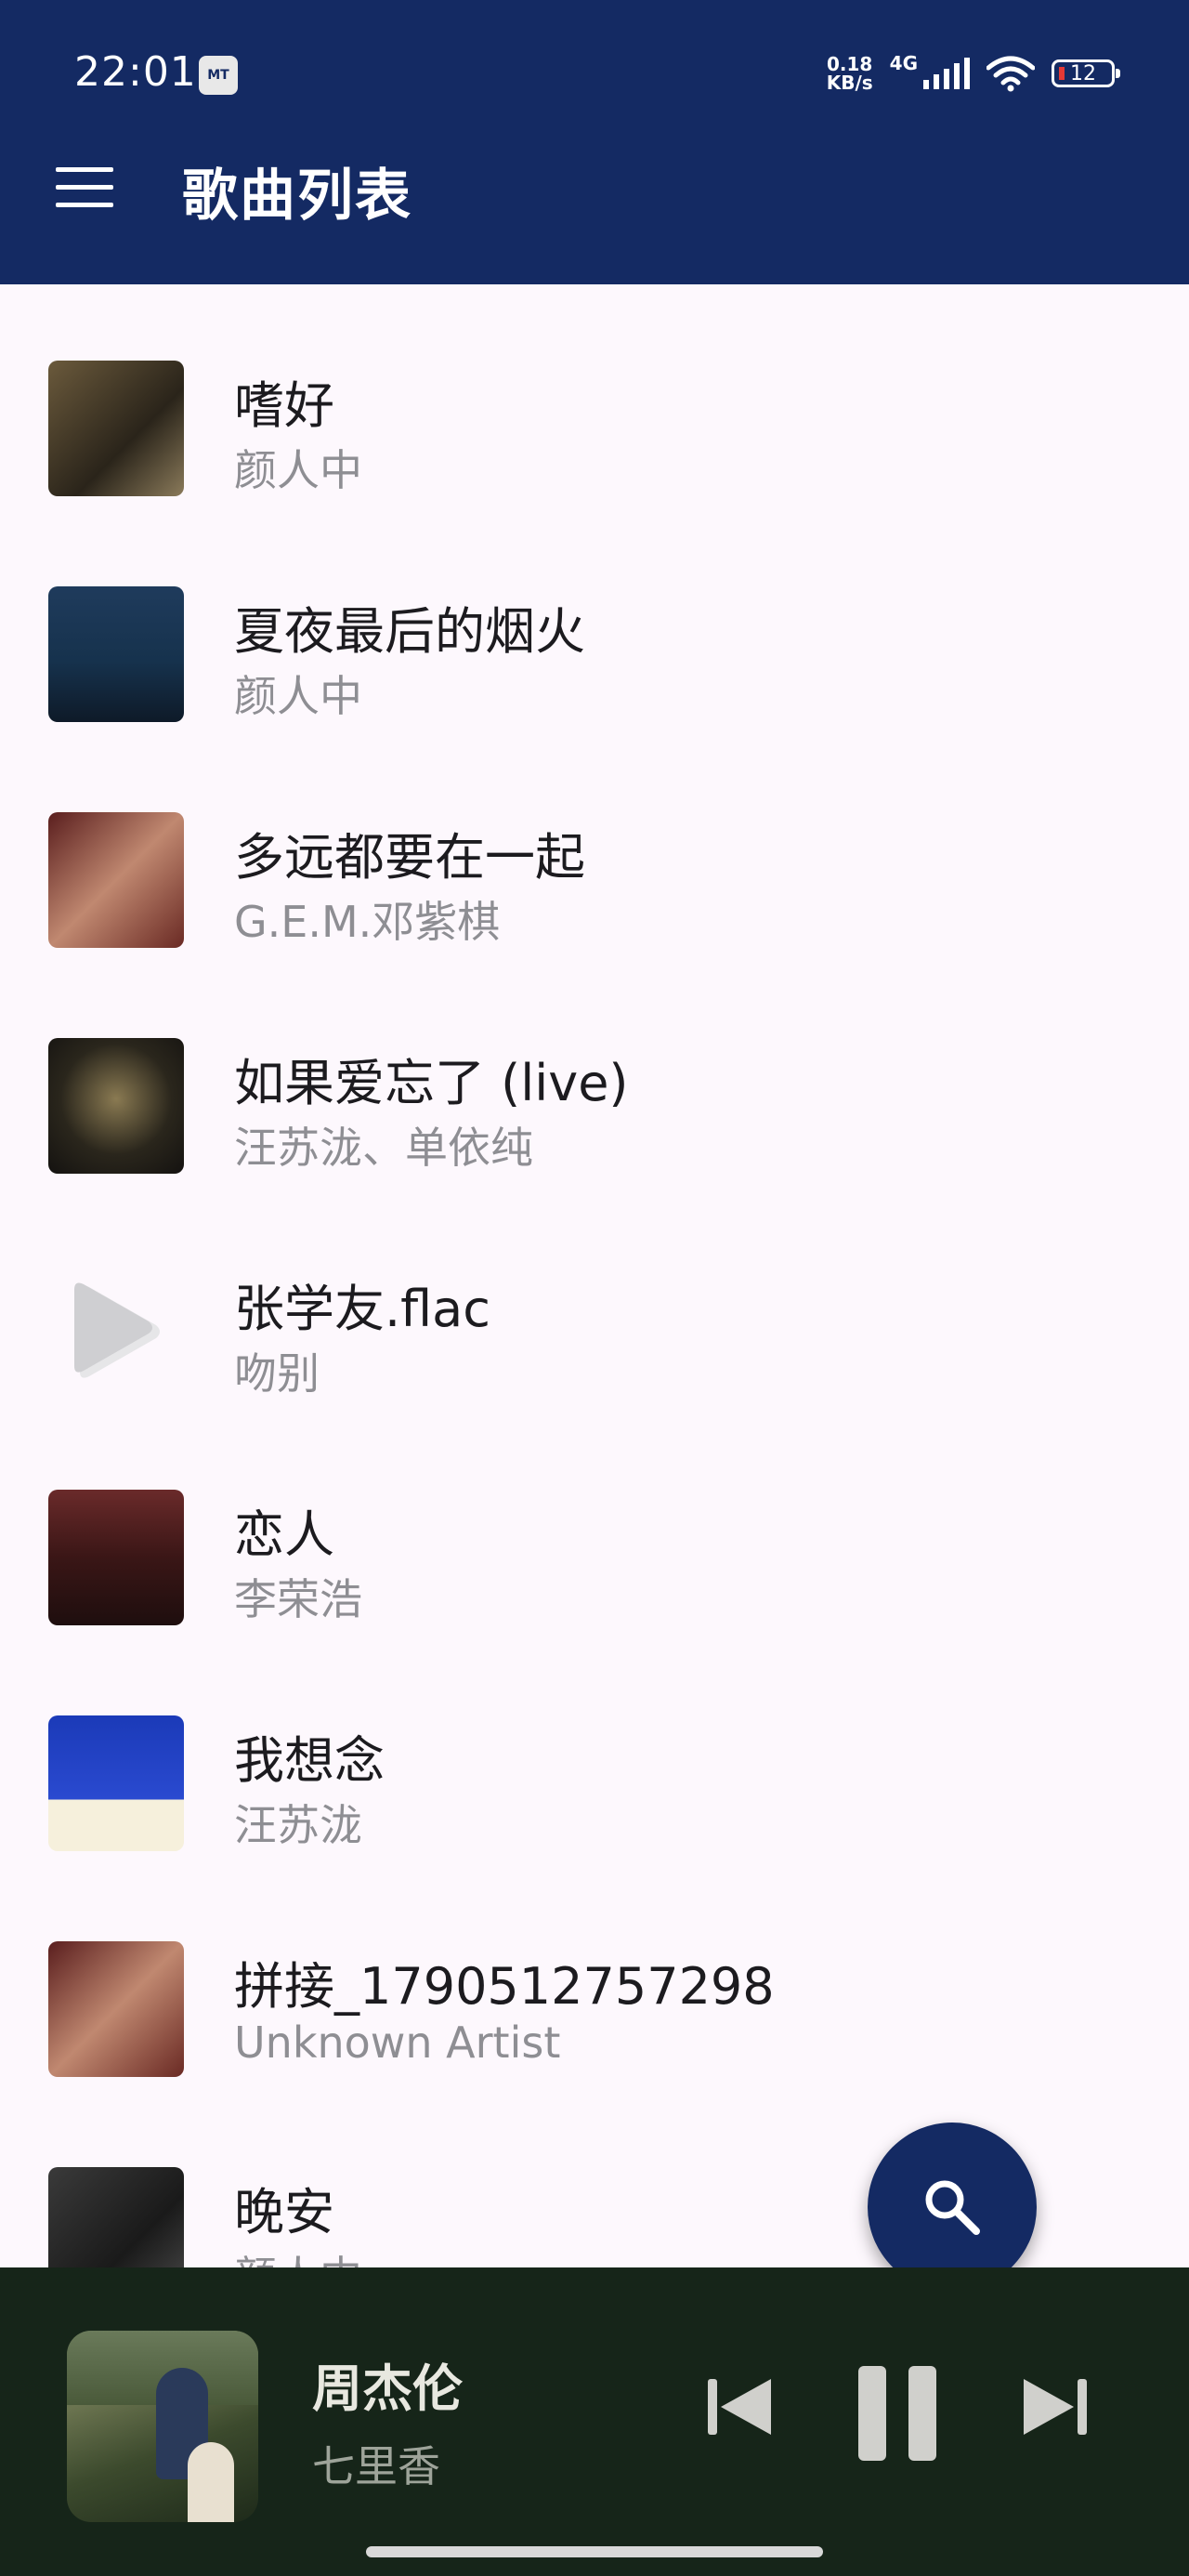 The image size is (1189, 2576). What do you see at coordinates (284, 2212) in the screenshot?
I see `song-title: 晚安` at bounding box center [284, 2212].